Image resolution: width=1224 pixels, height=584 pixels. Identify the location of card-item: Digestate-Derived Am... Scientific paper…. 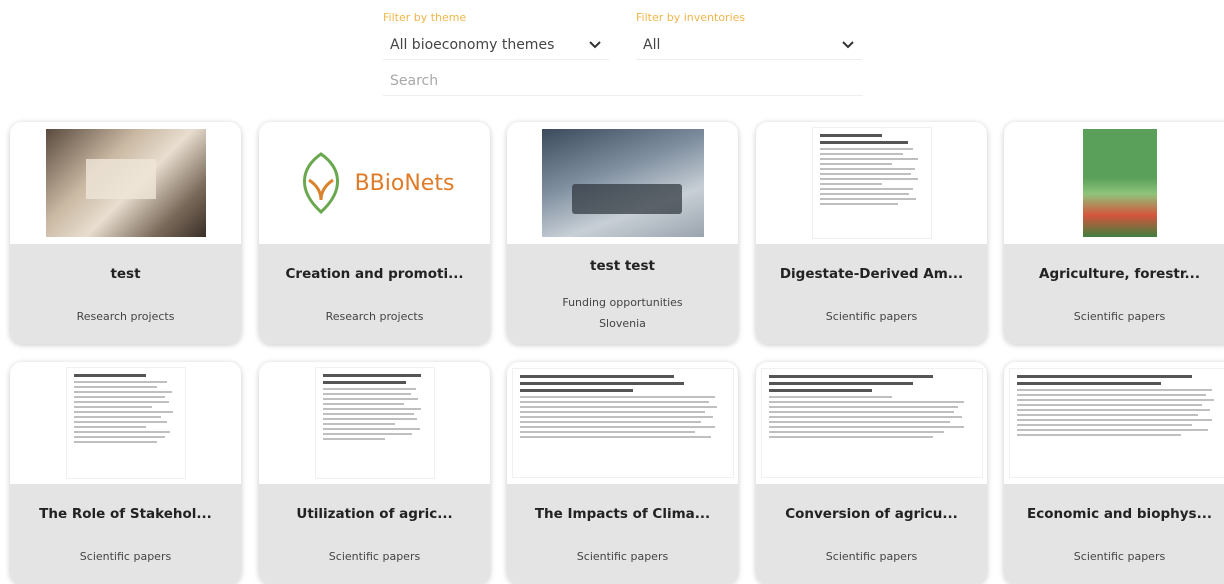
(871, 233).